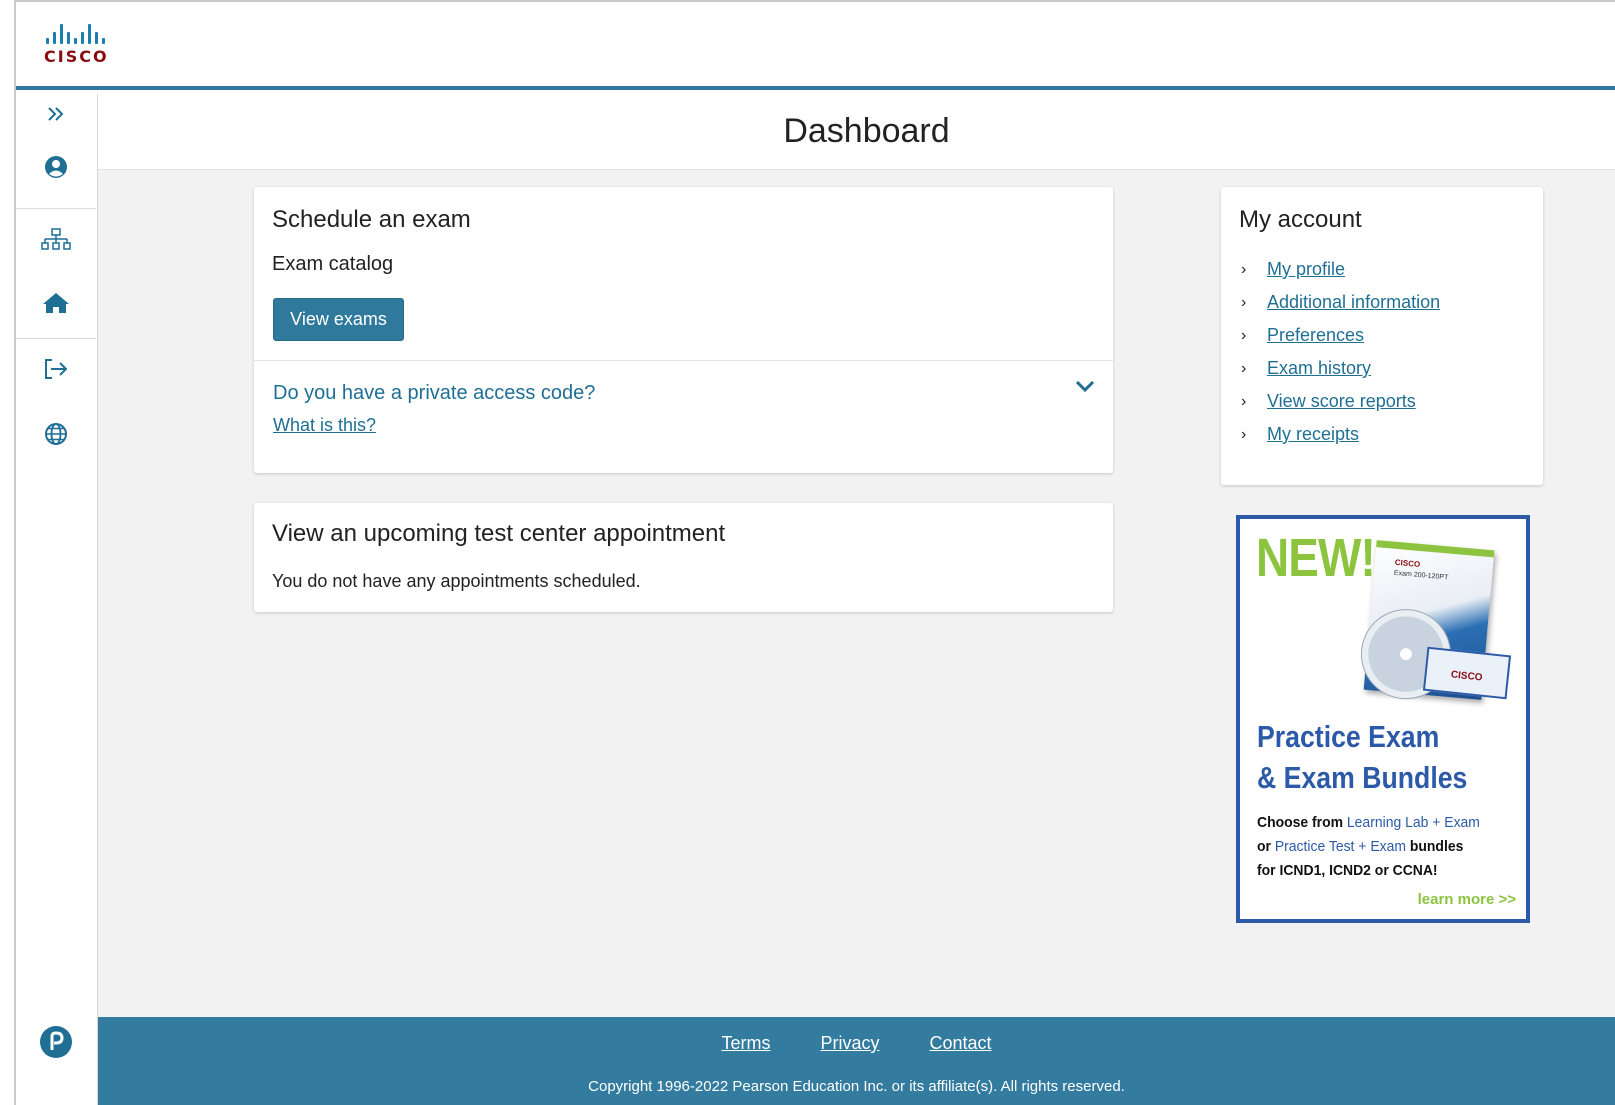  I want to click on page-title-bar: Dashboard, so click(856, 132).